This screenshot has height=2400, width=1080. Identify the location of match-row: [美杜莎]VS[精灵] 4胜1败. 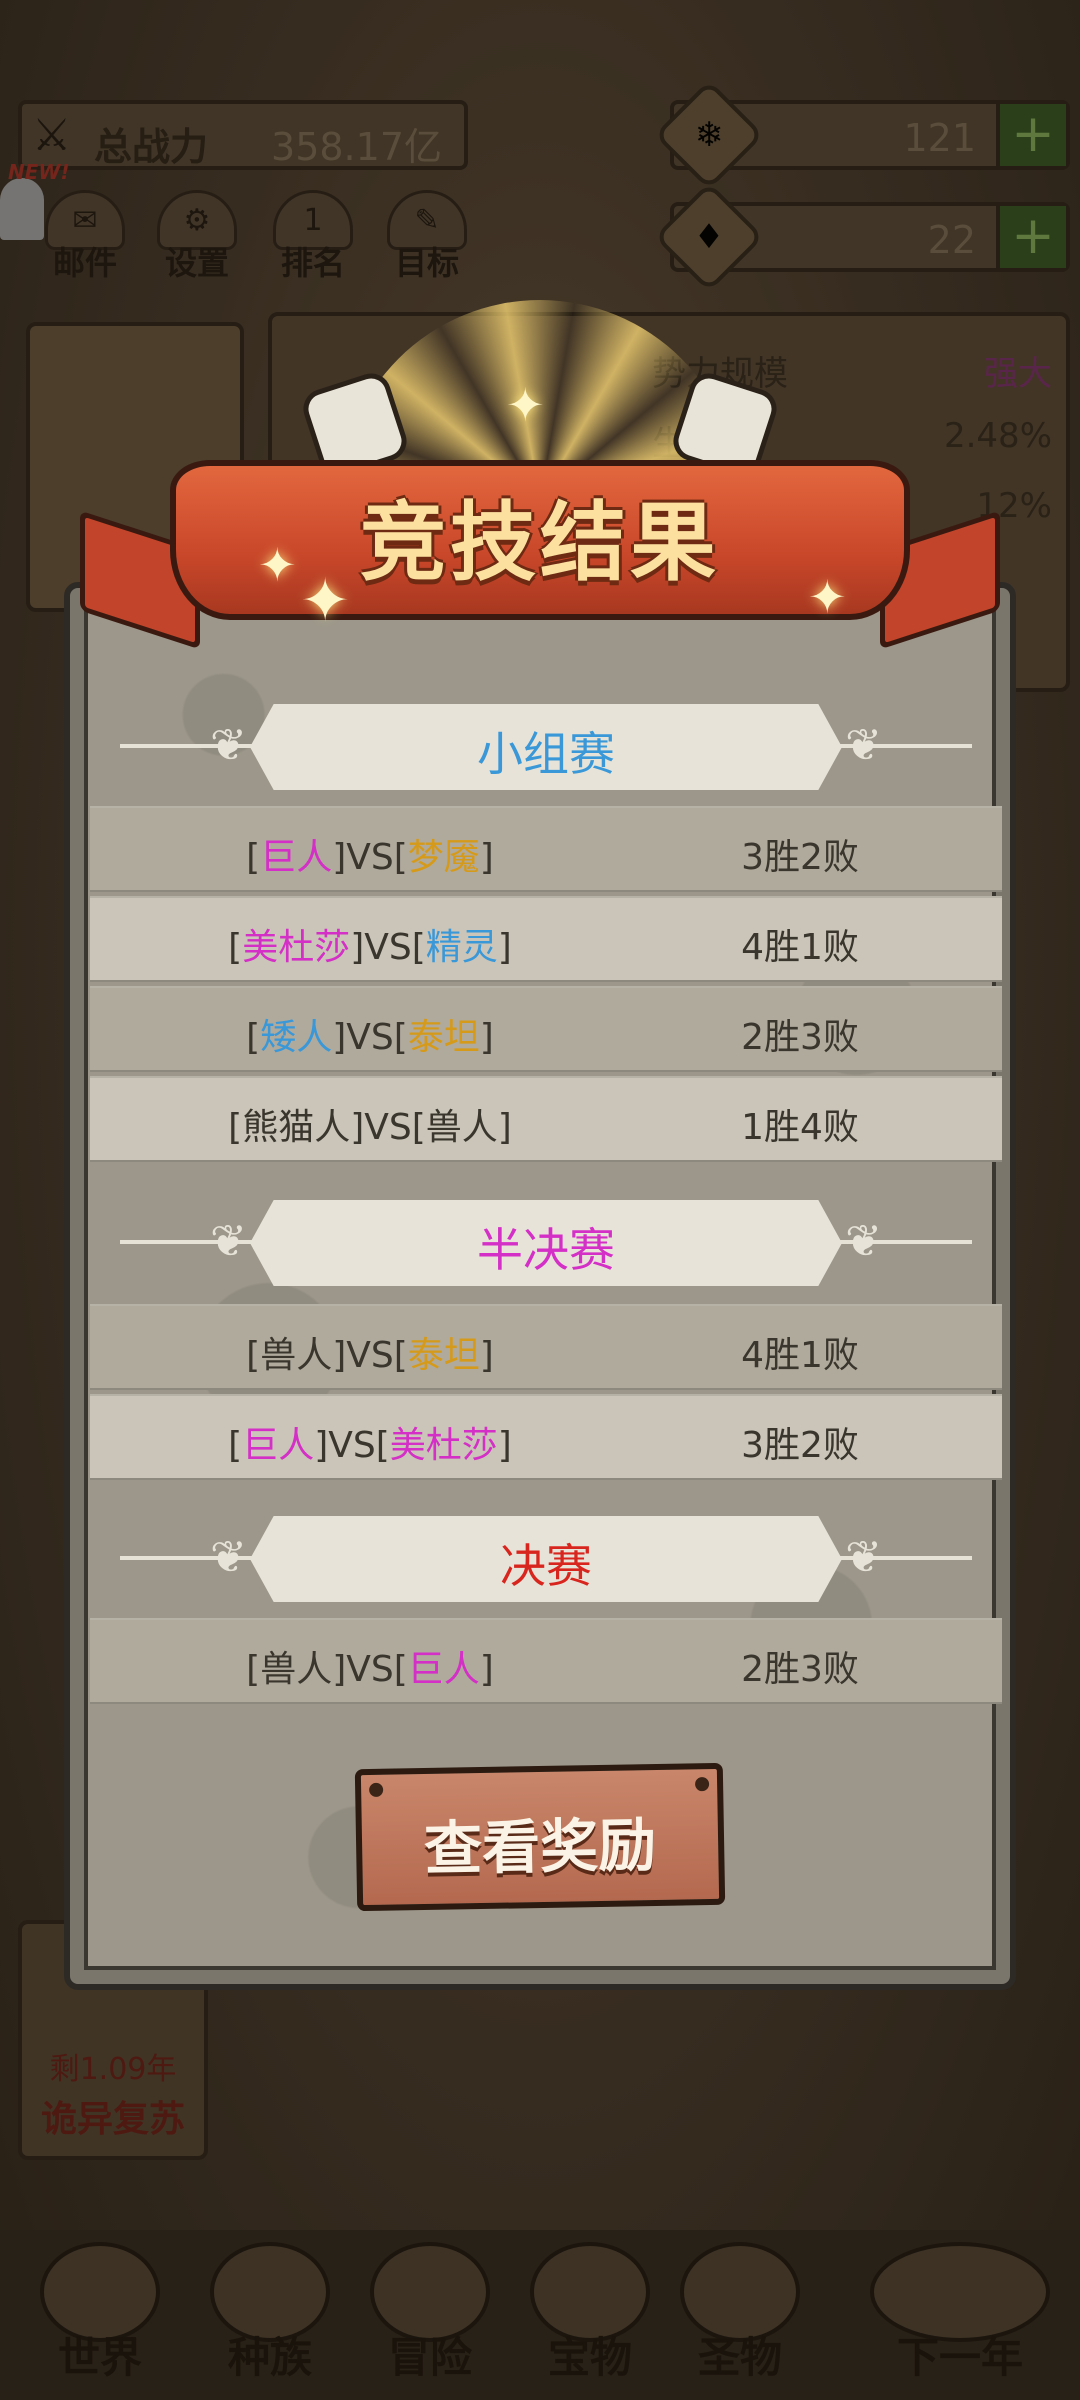
(546, 939).